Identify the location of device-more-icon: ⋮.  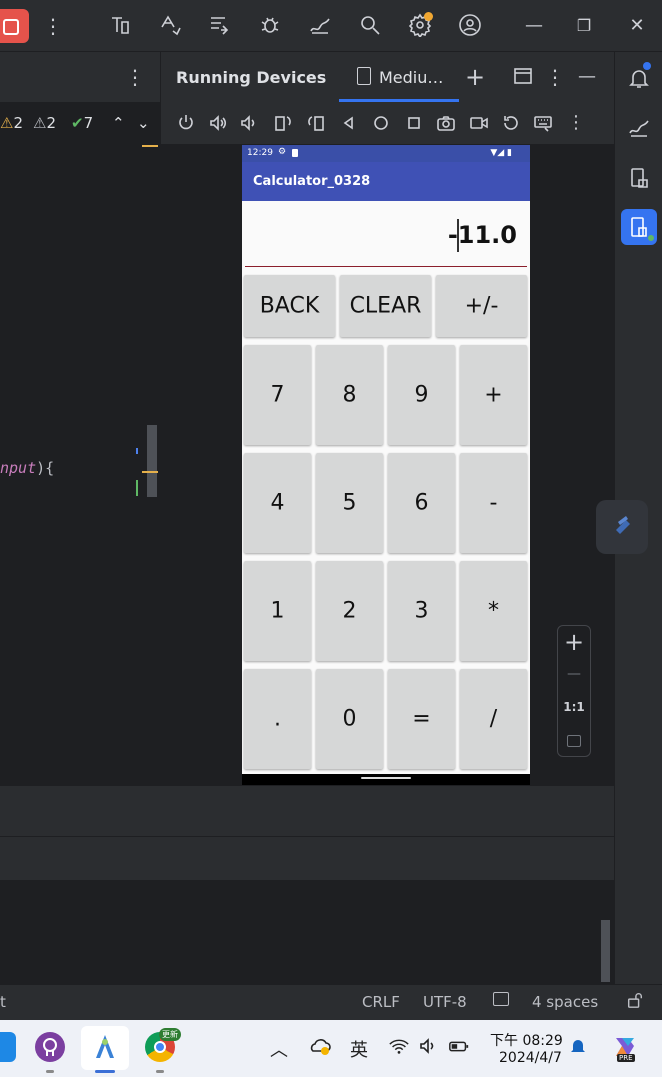
(576, 123).